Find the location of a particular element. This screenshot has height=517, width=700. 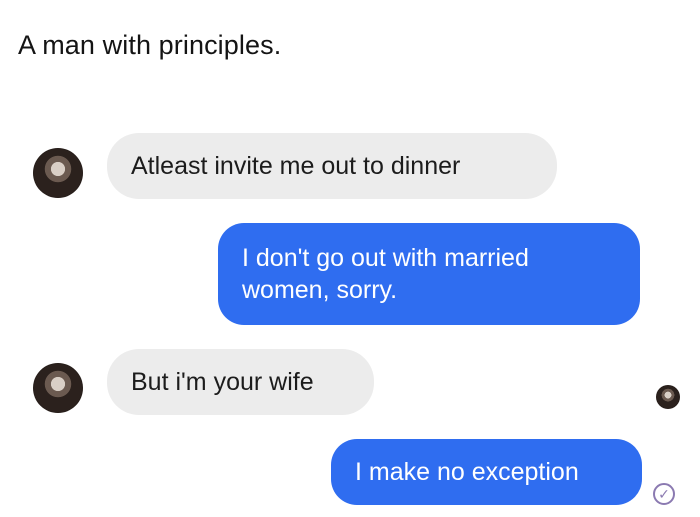

check-circle-icon: ✓ is located at coordinates (664, 494).